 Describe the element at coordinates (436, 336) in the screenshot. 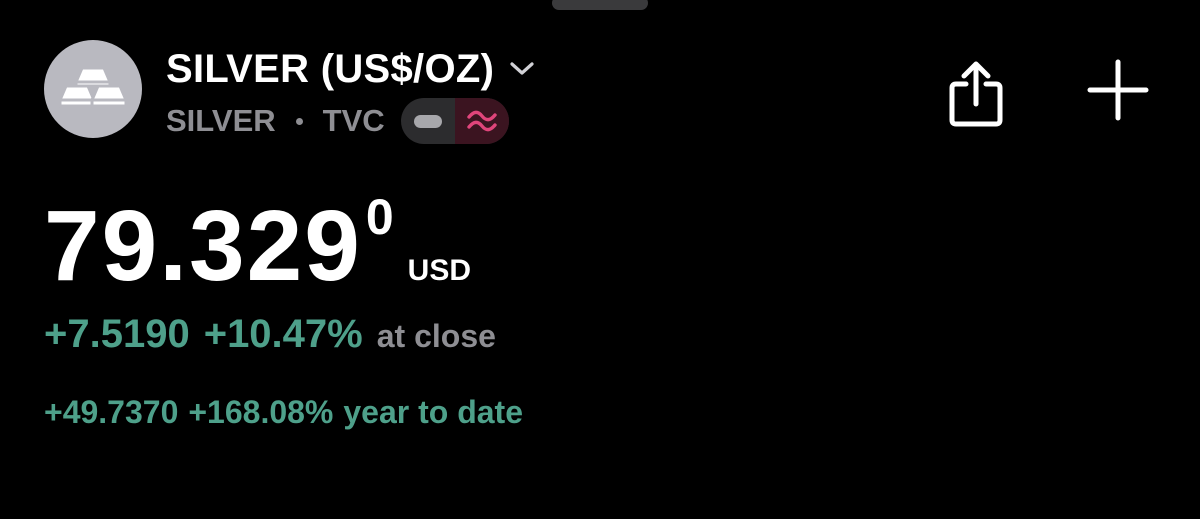

I see `change-status-label: at close` at that location.